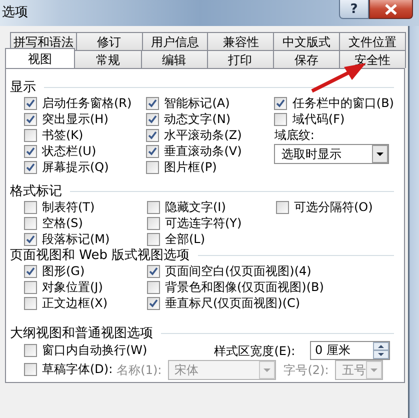 This screenshot has width=419, height=418. Describe the element at coordinates (108, 59) in the screenshot. I see `tab: 常规` at that location.